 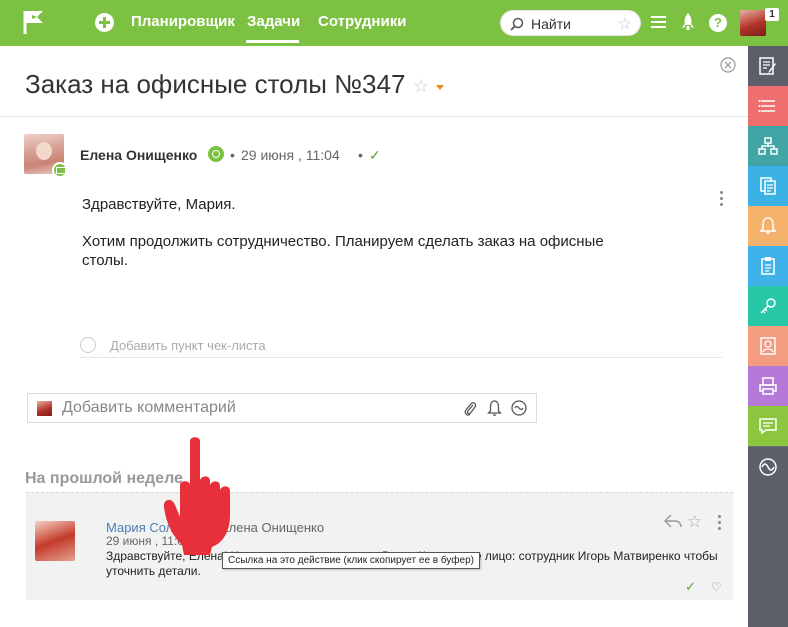 I want to click on mail-icon, so click(x=60, y=170).